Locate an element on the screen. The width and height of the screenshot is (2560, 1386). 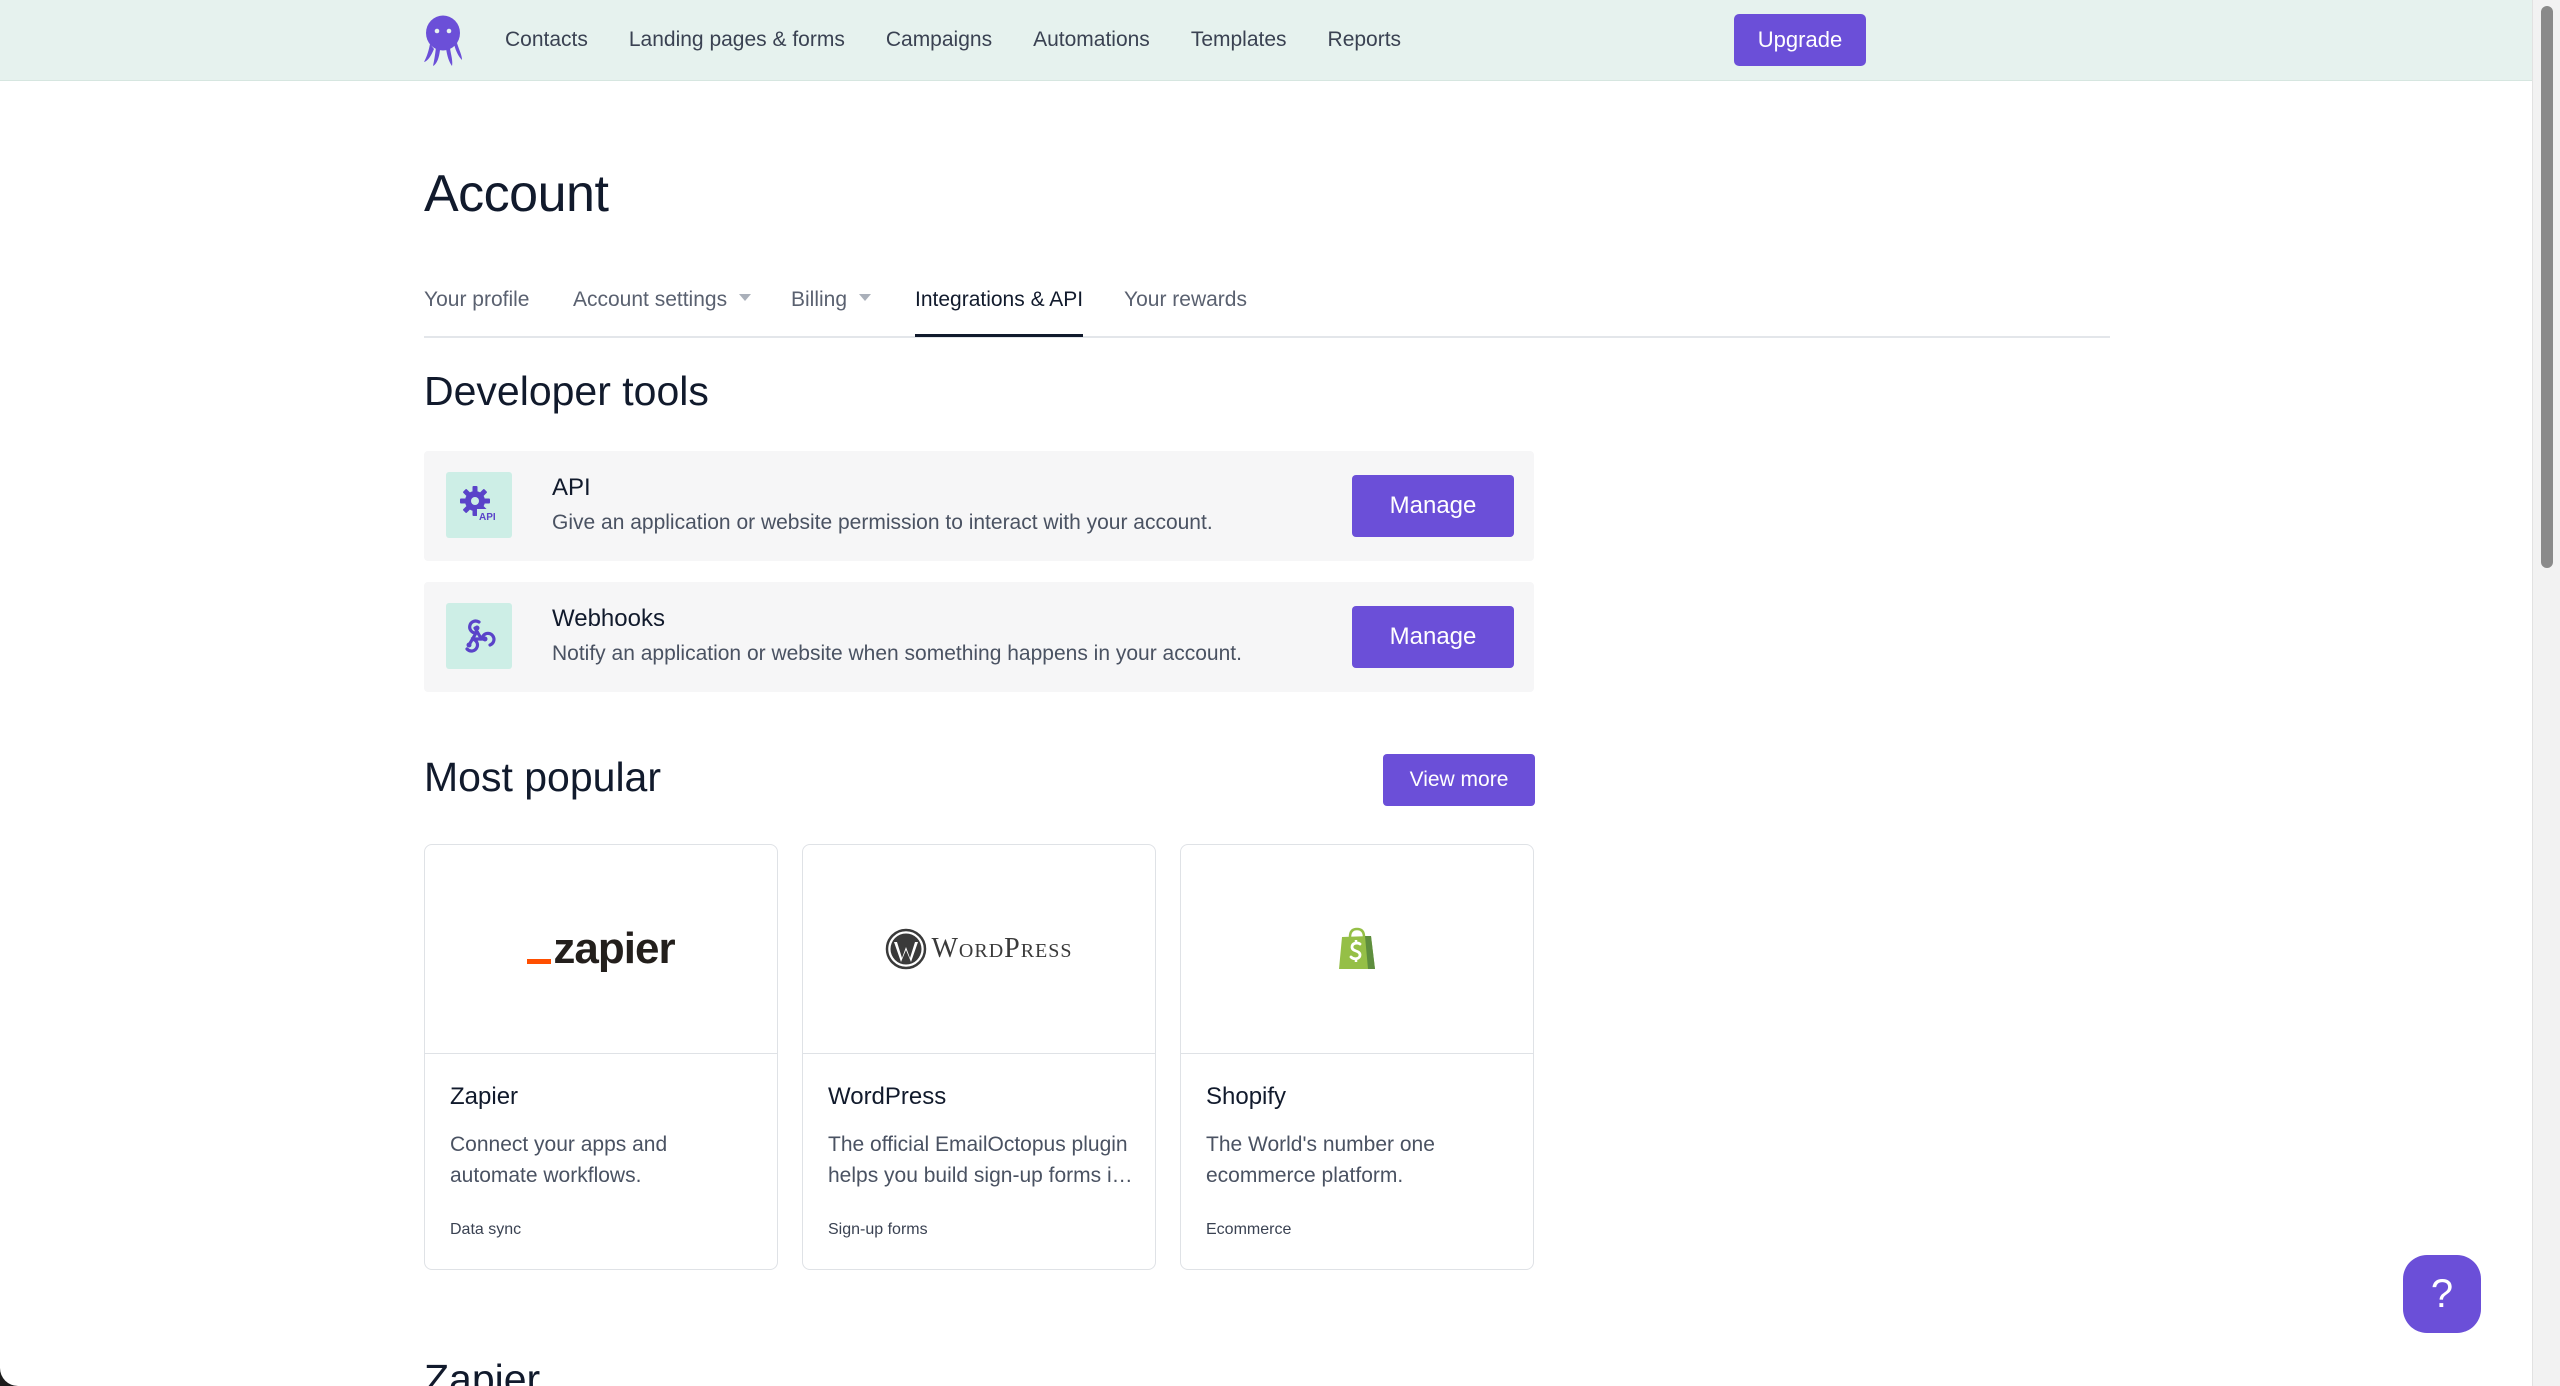
shopify-logo is located at coordinates (1357, 949).